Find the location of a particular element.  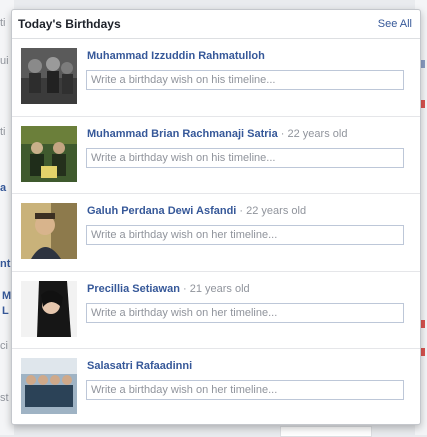

person-name-link: Salasatri Rafaadinni is located at coordinates (139, 366).